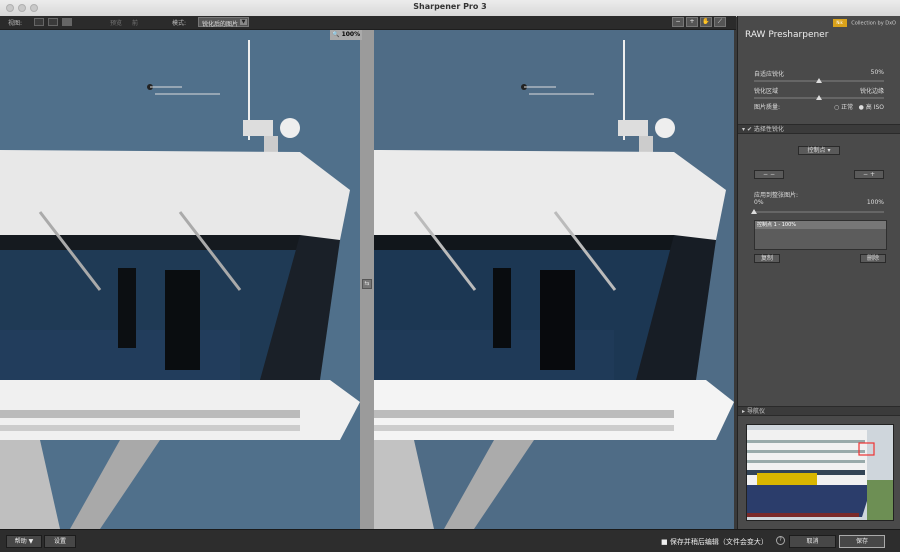 The height and width of the screenshot is (552, 900). What do you see at coordinates (769, 174) in the screenshot?
I see `add-negative-point-button: − −` at bounding box center [769, 174].